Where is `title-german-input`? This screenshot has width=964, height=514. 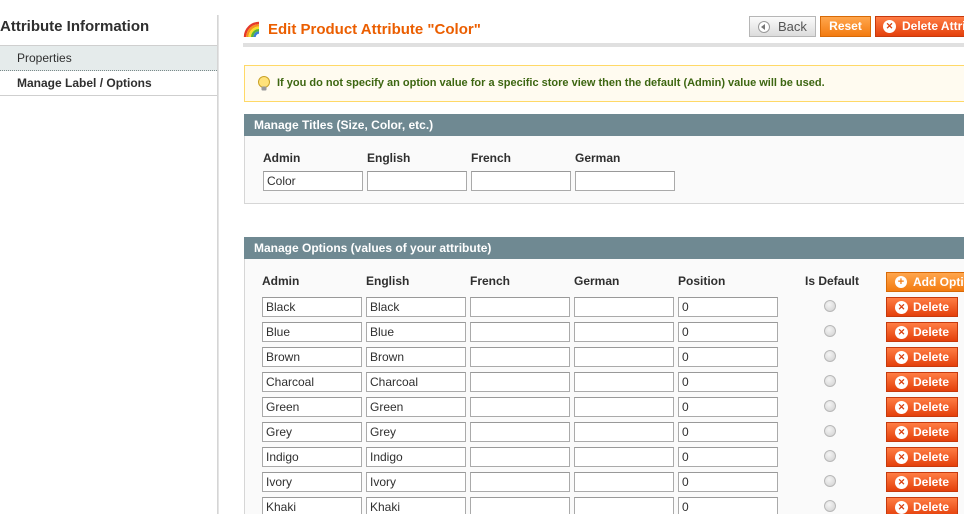
title-german-input is located at coordinates (625, 181).